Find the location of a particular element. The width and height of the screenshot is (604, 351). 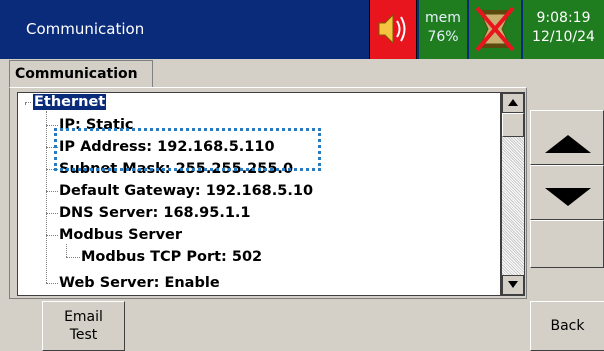

scroll-up-button is located at coordinates (513, 103).